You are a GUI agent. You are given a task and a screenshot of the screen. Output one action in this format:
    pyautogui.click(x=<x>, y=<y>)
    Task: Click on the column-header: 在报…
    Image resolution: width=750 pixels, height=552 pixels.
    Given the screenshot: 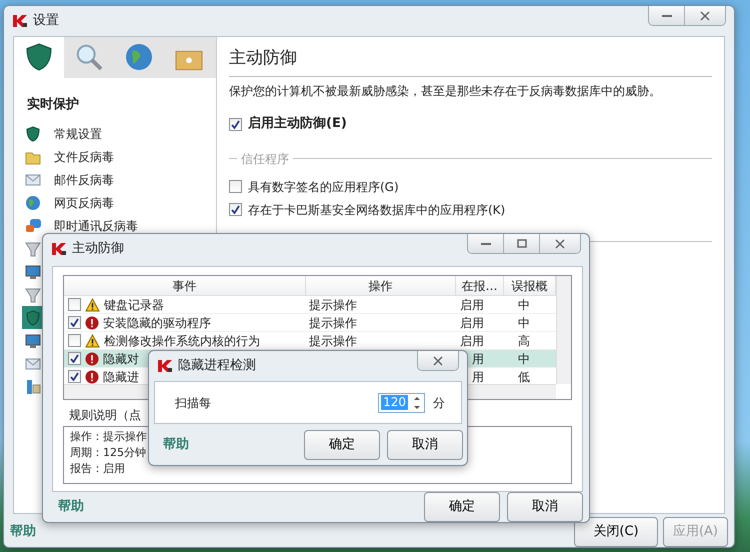 What is the action you would take?
    pyautogui.click(x=480, y=285)
    